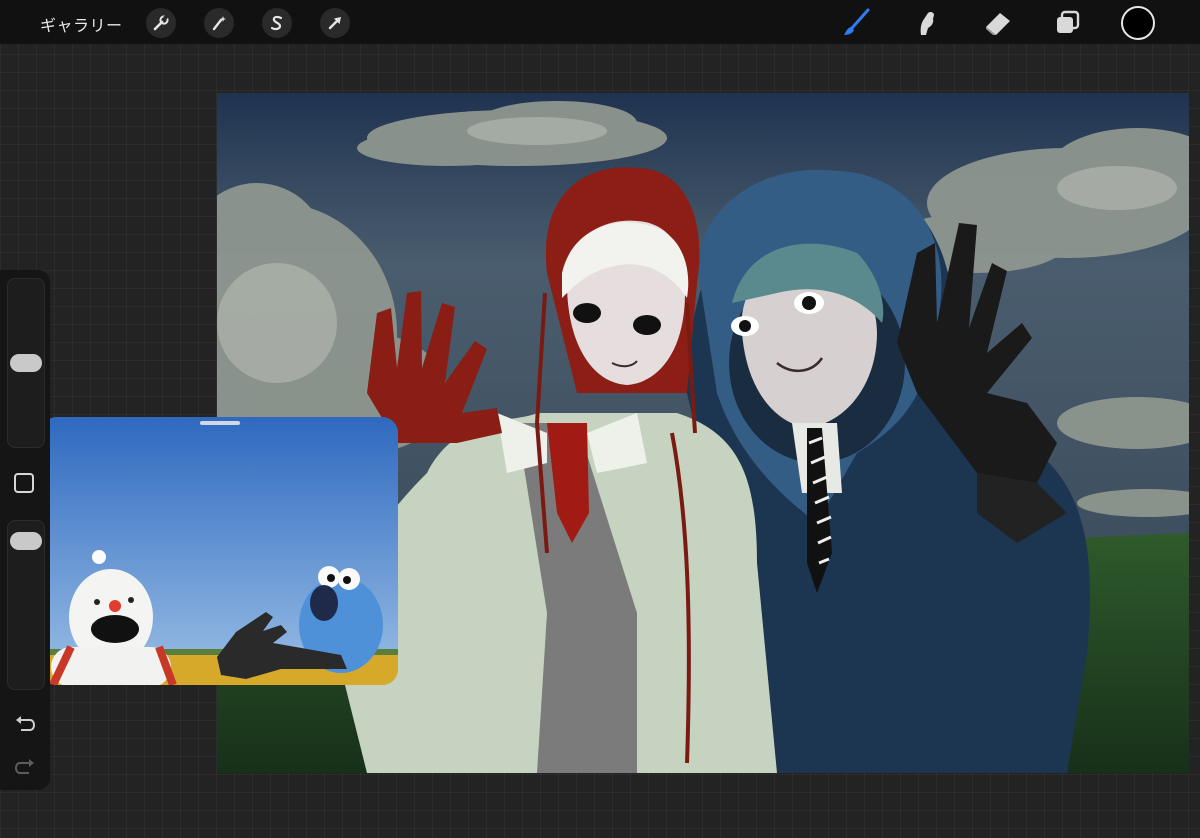 The height and width of the screenshot is (838, 1200). I want to click on brush-icon, so click(857, 21).